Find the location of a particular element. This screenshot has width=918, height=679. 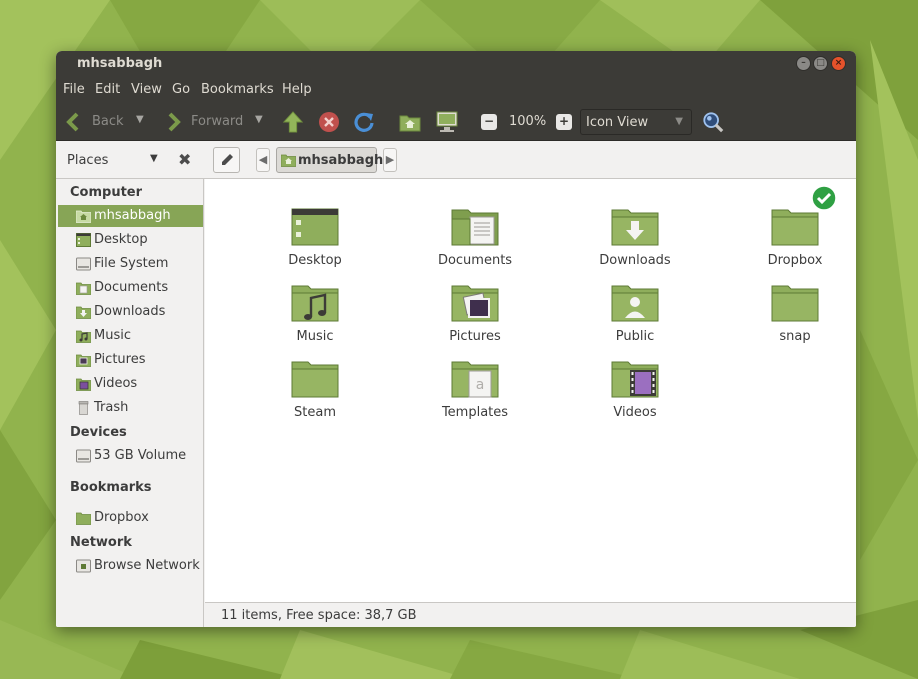

toggle-location-entry-button is located at coordinates (226, 160).